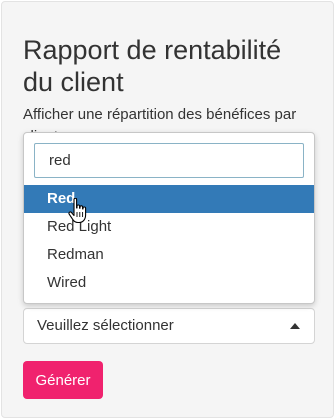 The height and width of the screenshot is (419, 335). What do you see at coordinates (169, 255) in the screenshot?
I see `dropdown-option-redman: Redman` at bounding box center [169, 255].